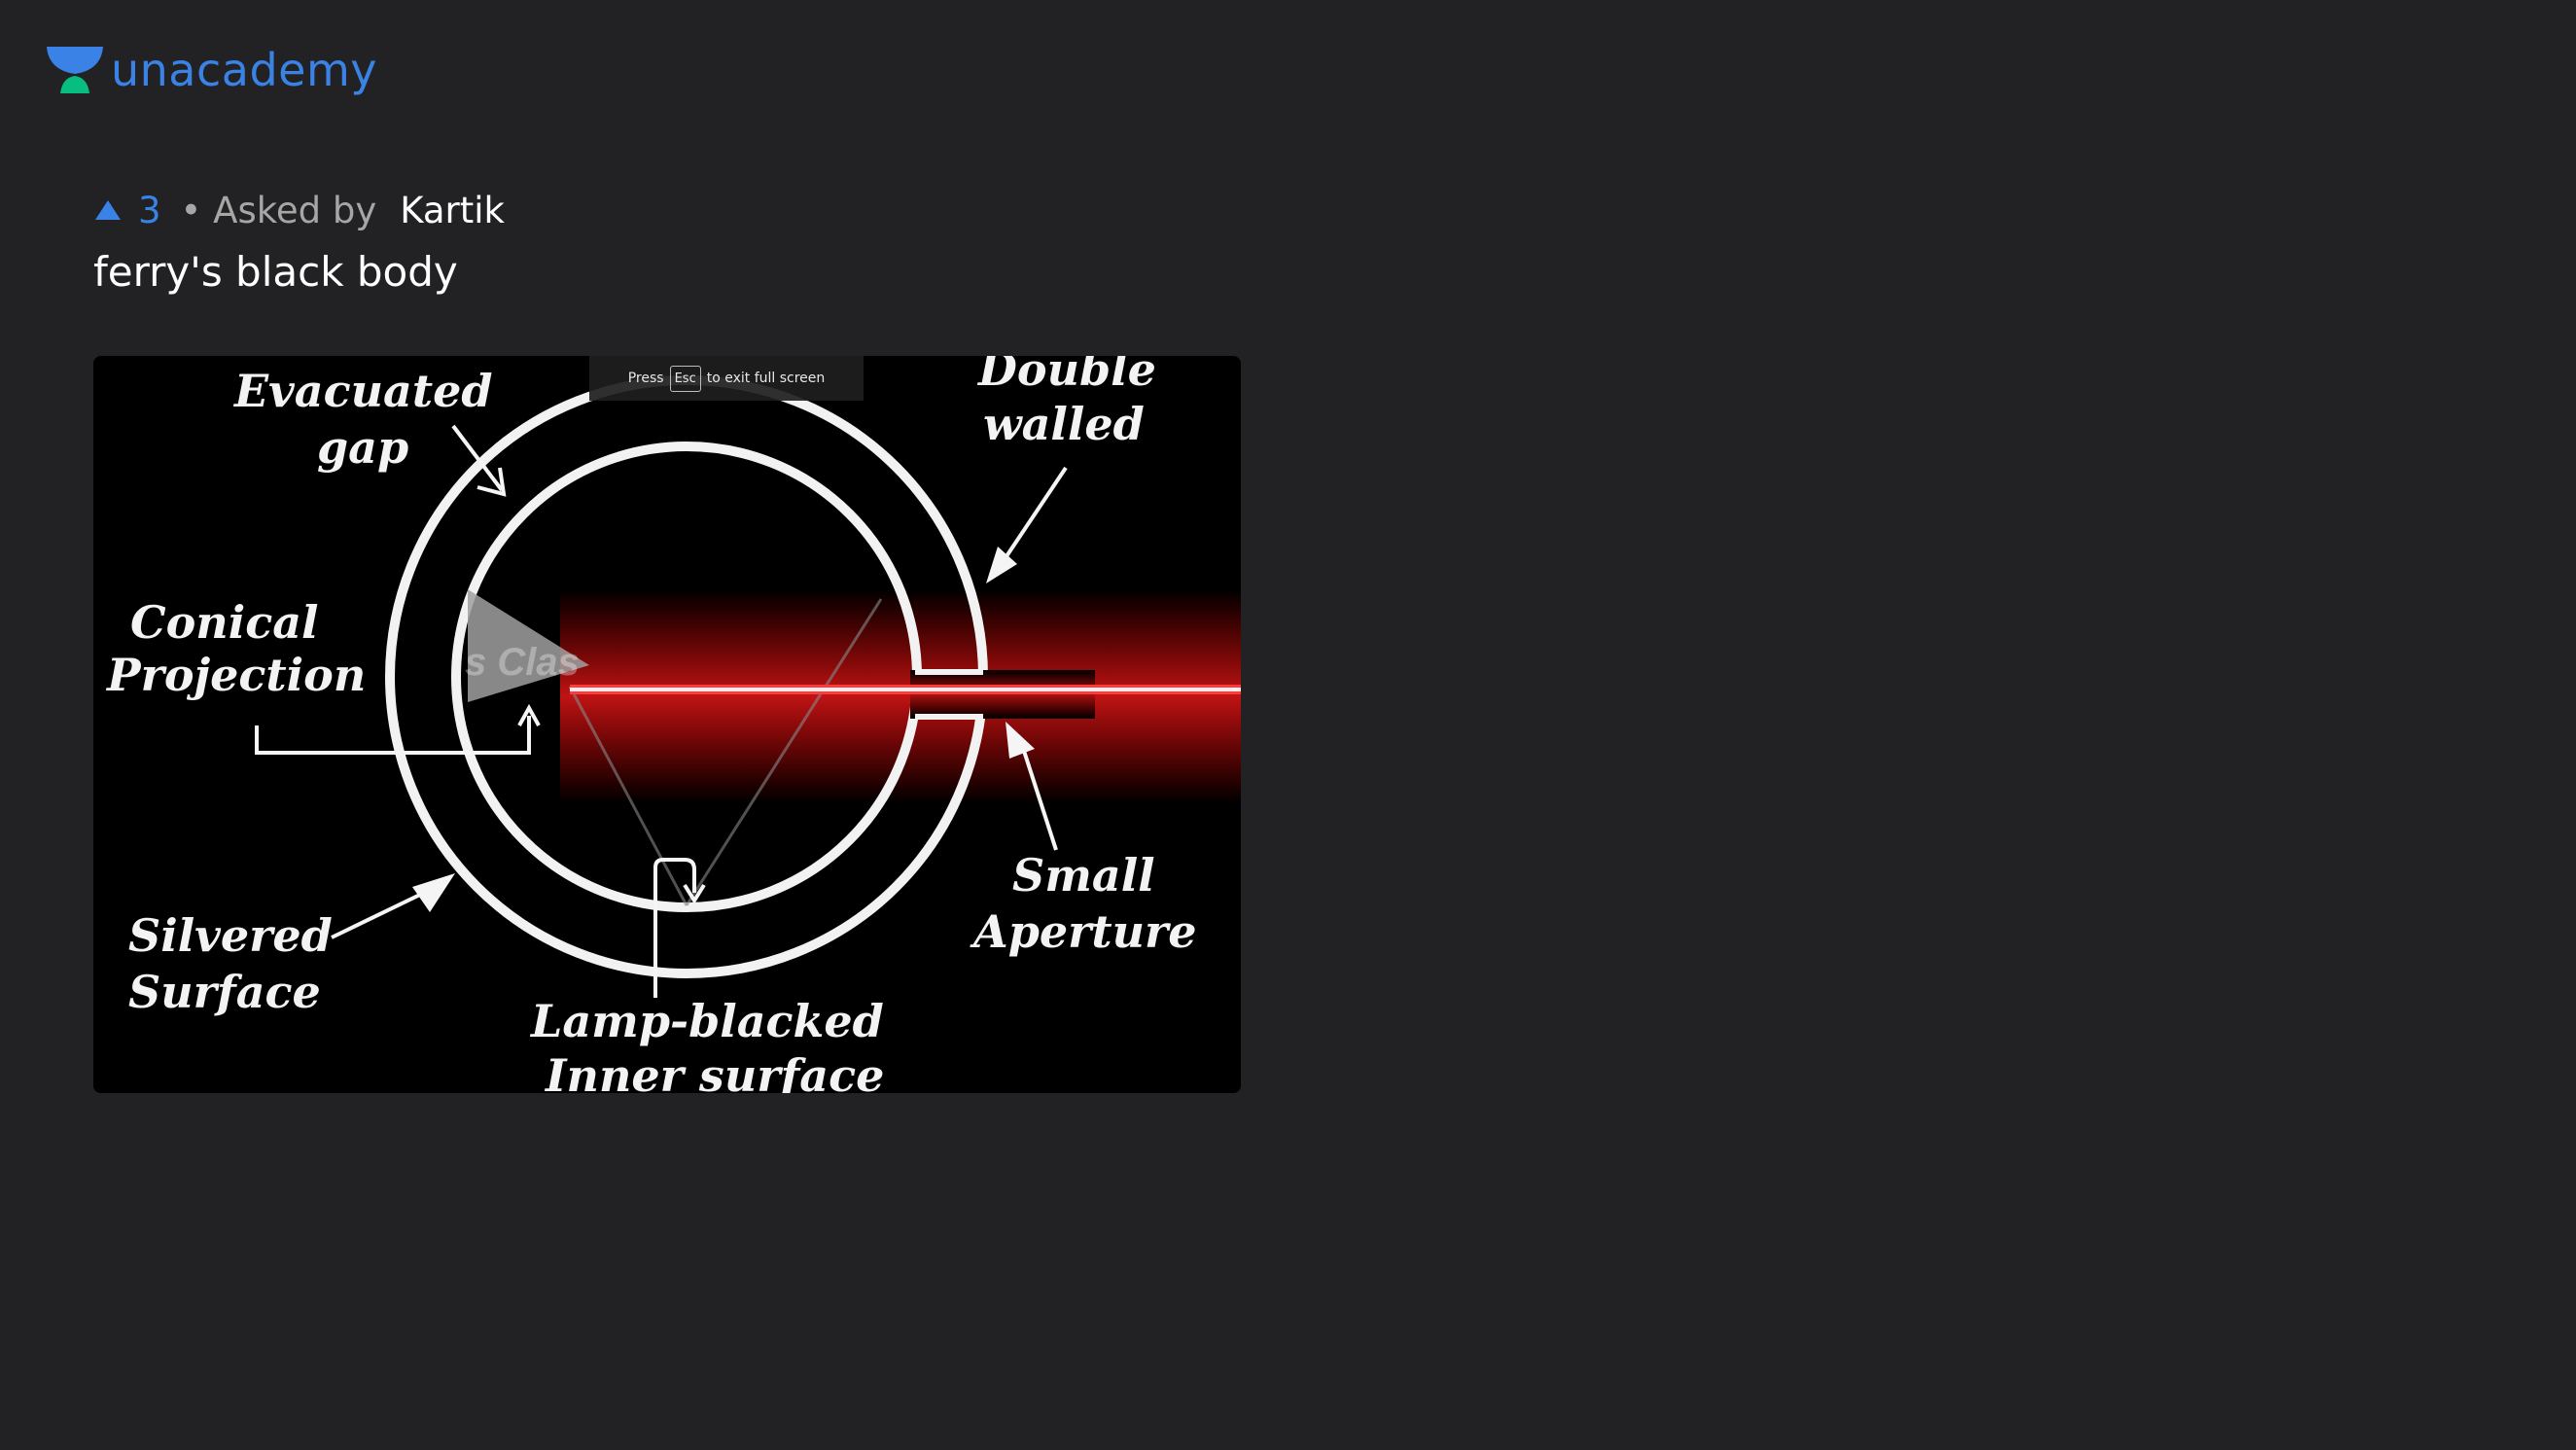 The height and width of the screenshot is (1450, 2576). I want to click on fullscreen-hint-press: Press, so click(645, 378).